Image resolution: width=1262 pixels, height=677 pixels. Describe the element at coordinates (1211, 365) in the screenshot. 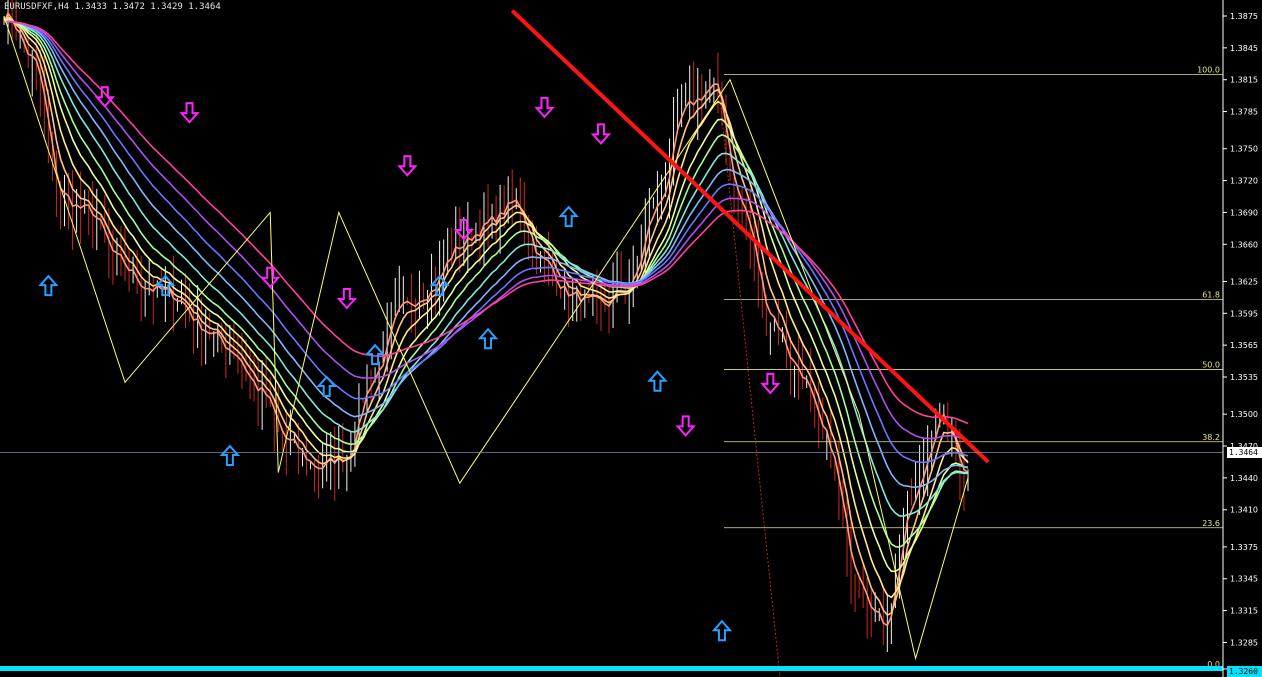

I see `fib-level-label: 50.0` at that location.